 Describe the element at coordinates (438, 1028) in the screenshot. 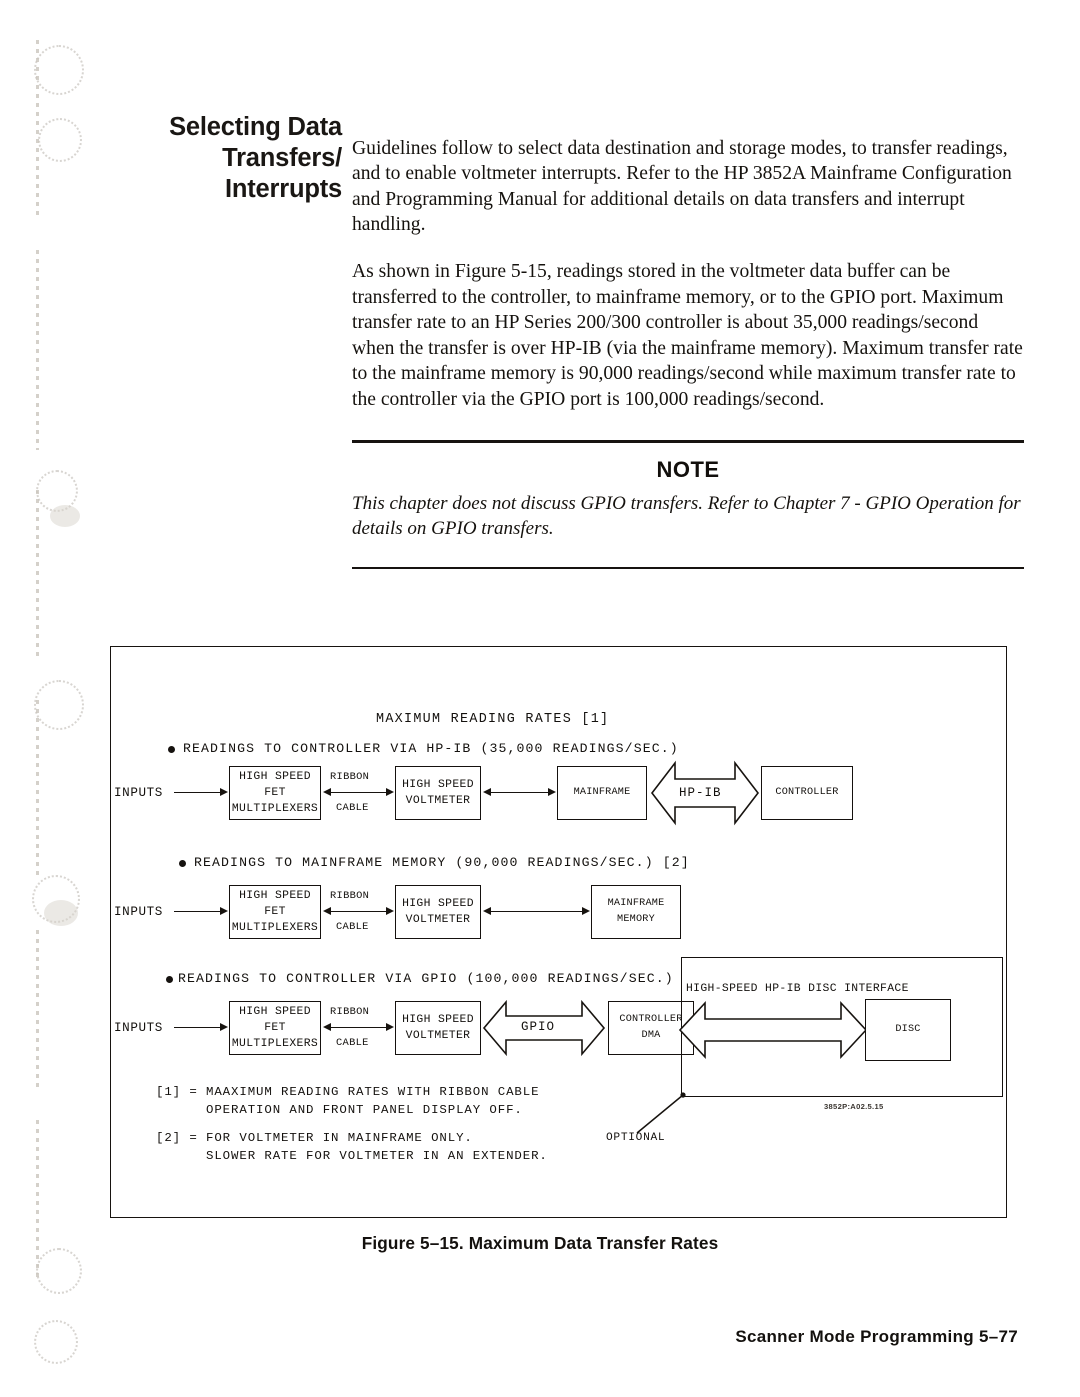

I see `row3-voltmeter-box: HIGH SPEED VOLTMETER` at that location.